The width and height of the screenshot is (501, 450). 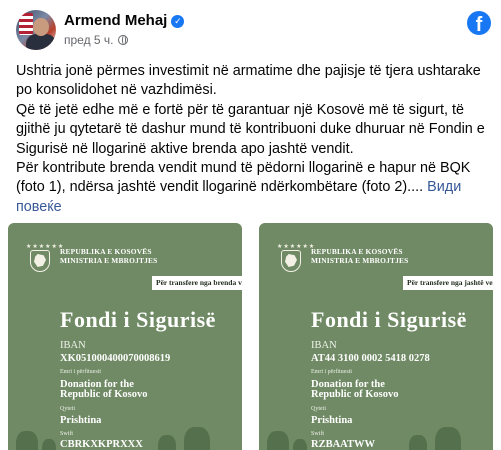 I want to click on post-meta: пред 5 ч., so click(x=96, y=40).